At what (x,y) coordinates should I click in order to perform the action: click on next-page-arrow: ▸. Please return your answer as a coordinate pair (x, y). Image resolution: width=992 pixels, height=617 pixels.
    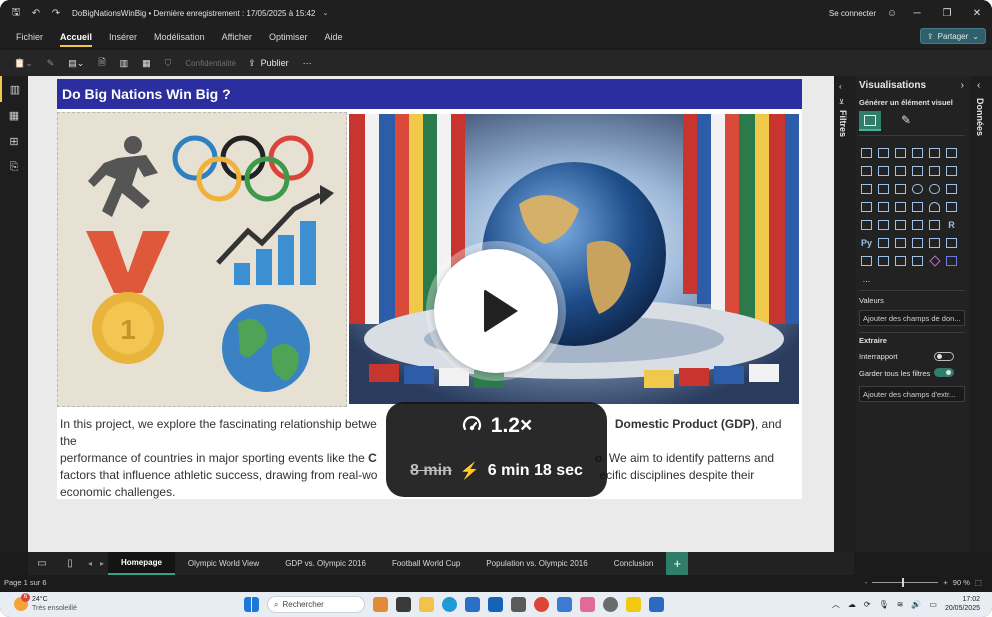
    Looking at the image, I should click on (102, 563).